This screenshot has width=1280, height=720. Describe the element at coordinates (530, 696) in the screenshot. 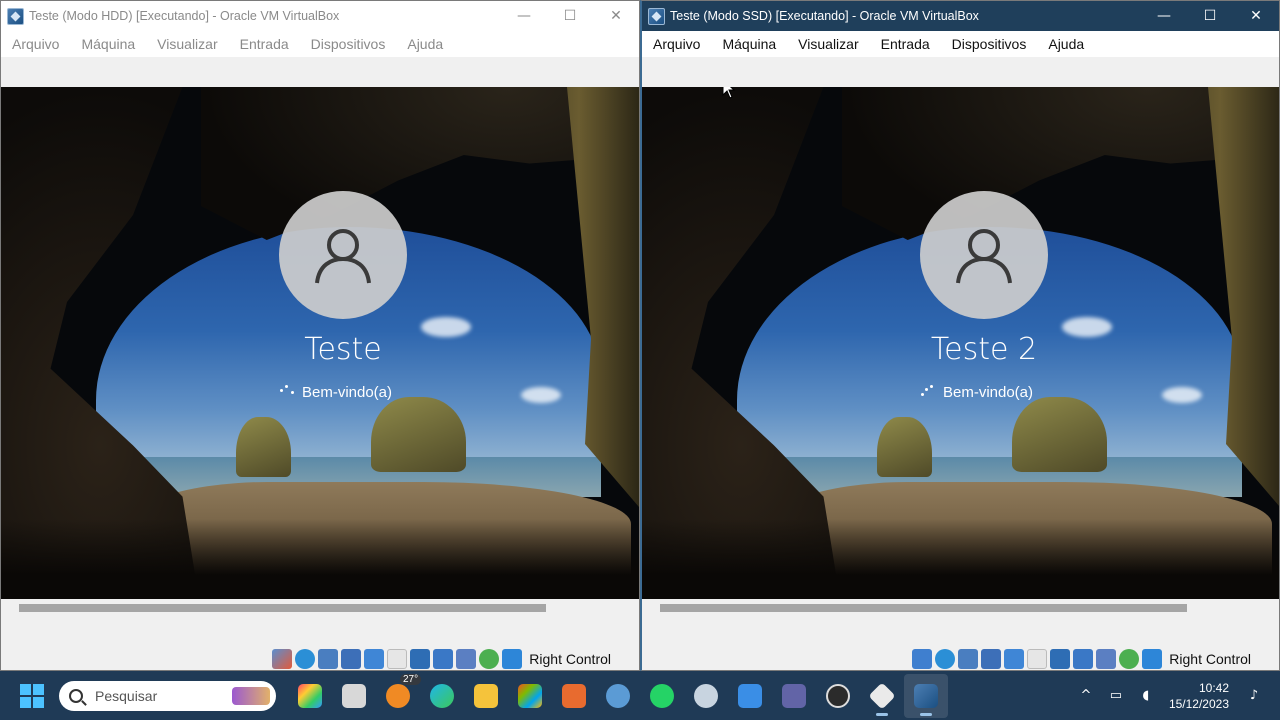

I see `store-icon` at that location.